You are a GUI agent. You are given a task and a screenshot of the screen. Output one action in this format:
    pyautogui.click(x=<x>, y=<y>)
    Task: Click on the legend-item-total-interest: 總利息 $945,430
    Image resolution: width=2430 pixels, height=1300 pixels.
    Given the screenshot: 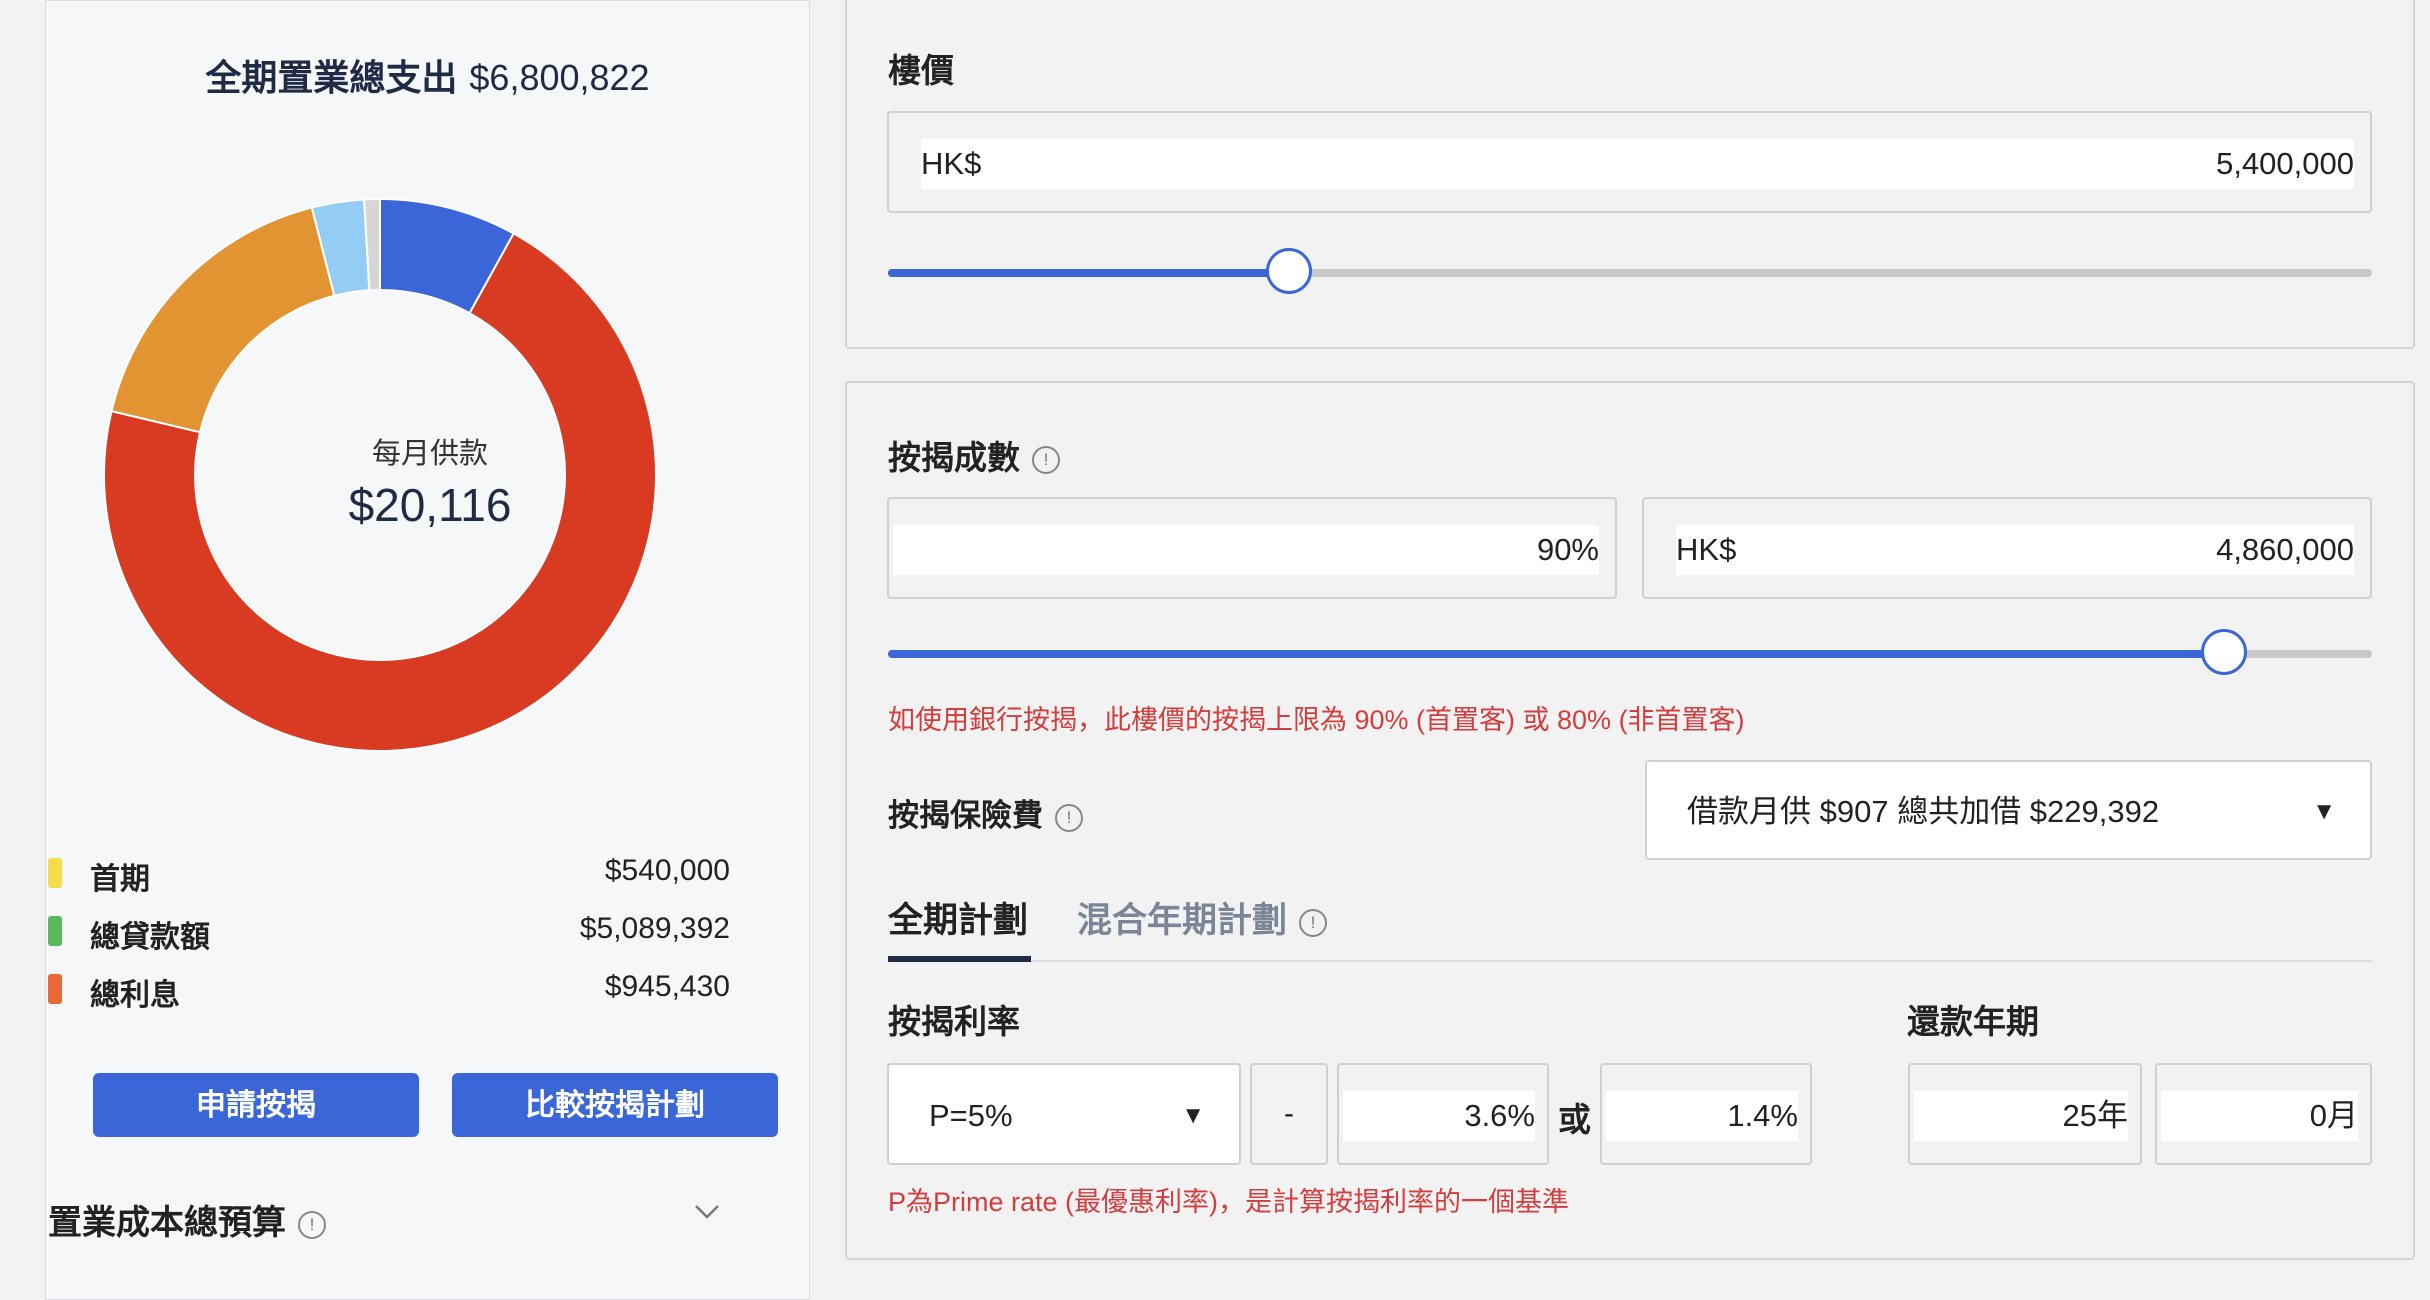 What is the action you would take?
    pyautogui.click(x=389, y=995)
    